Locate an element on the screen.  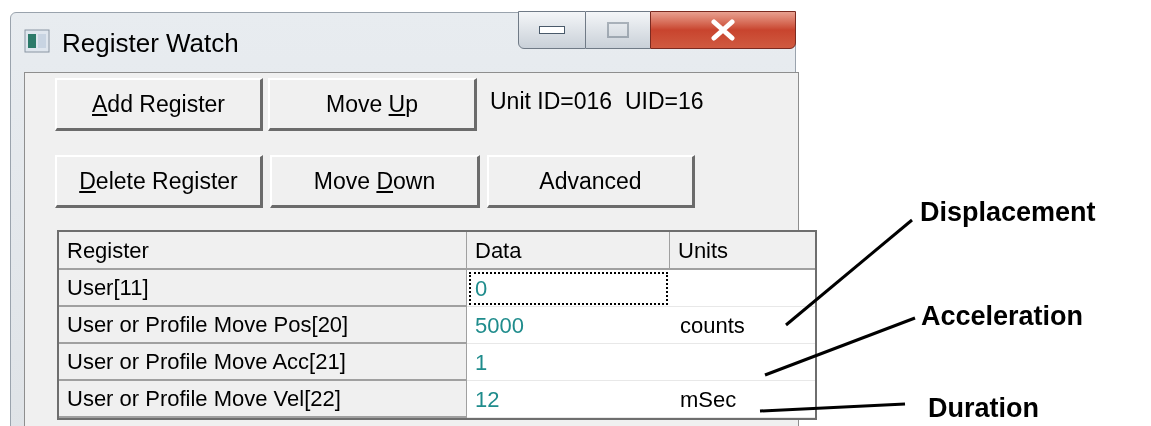
action-button: Add Register is located at coordinates (159, 104).